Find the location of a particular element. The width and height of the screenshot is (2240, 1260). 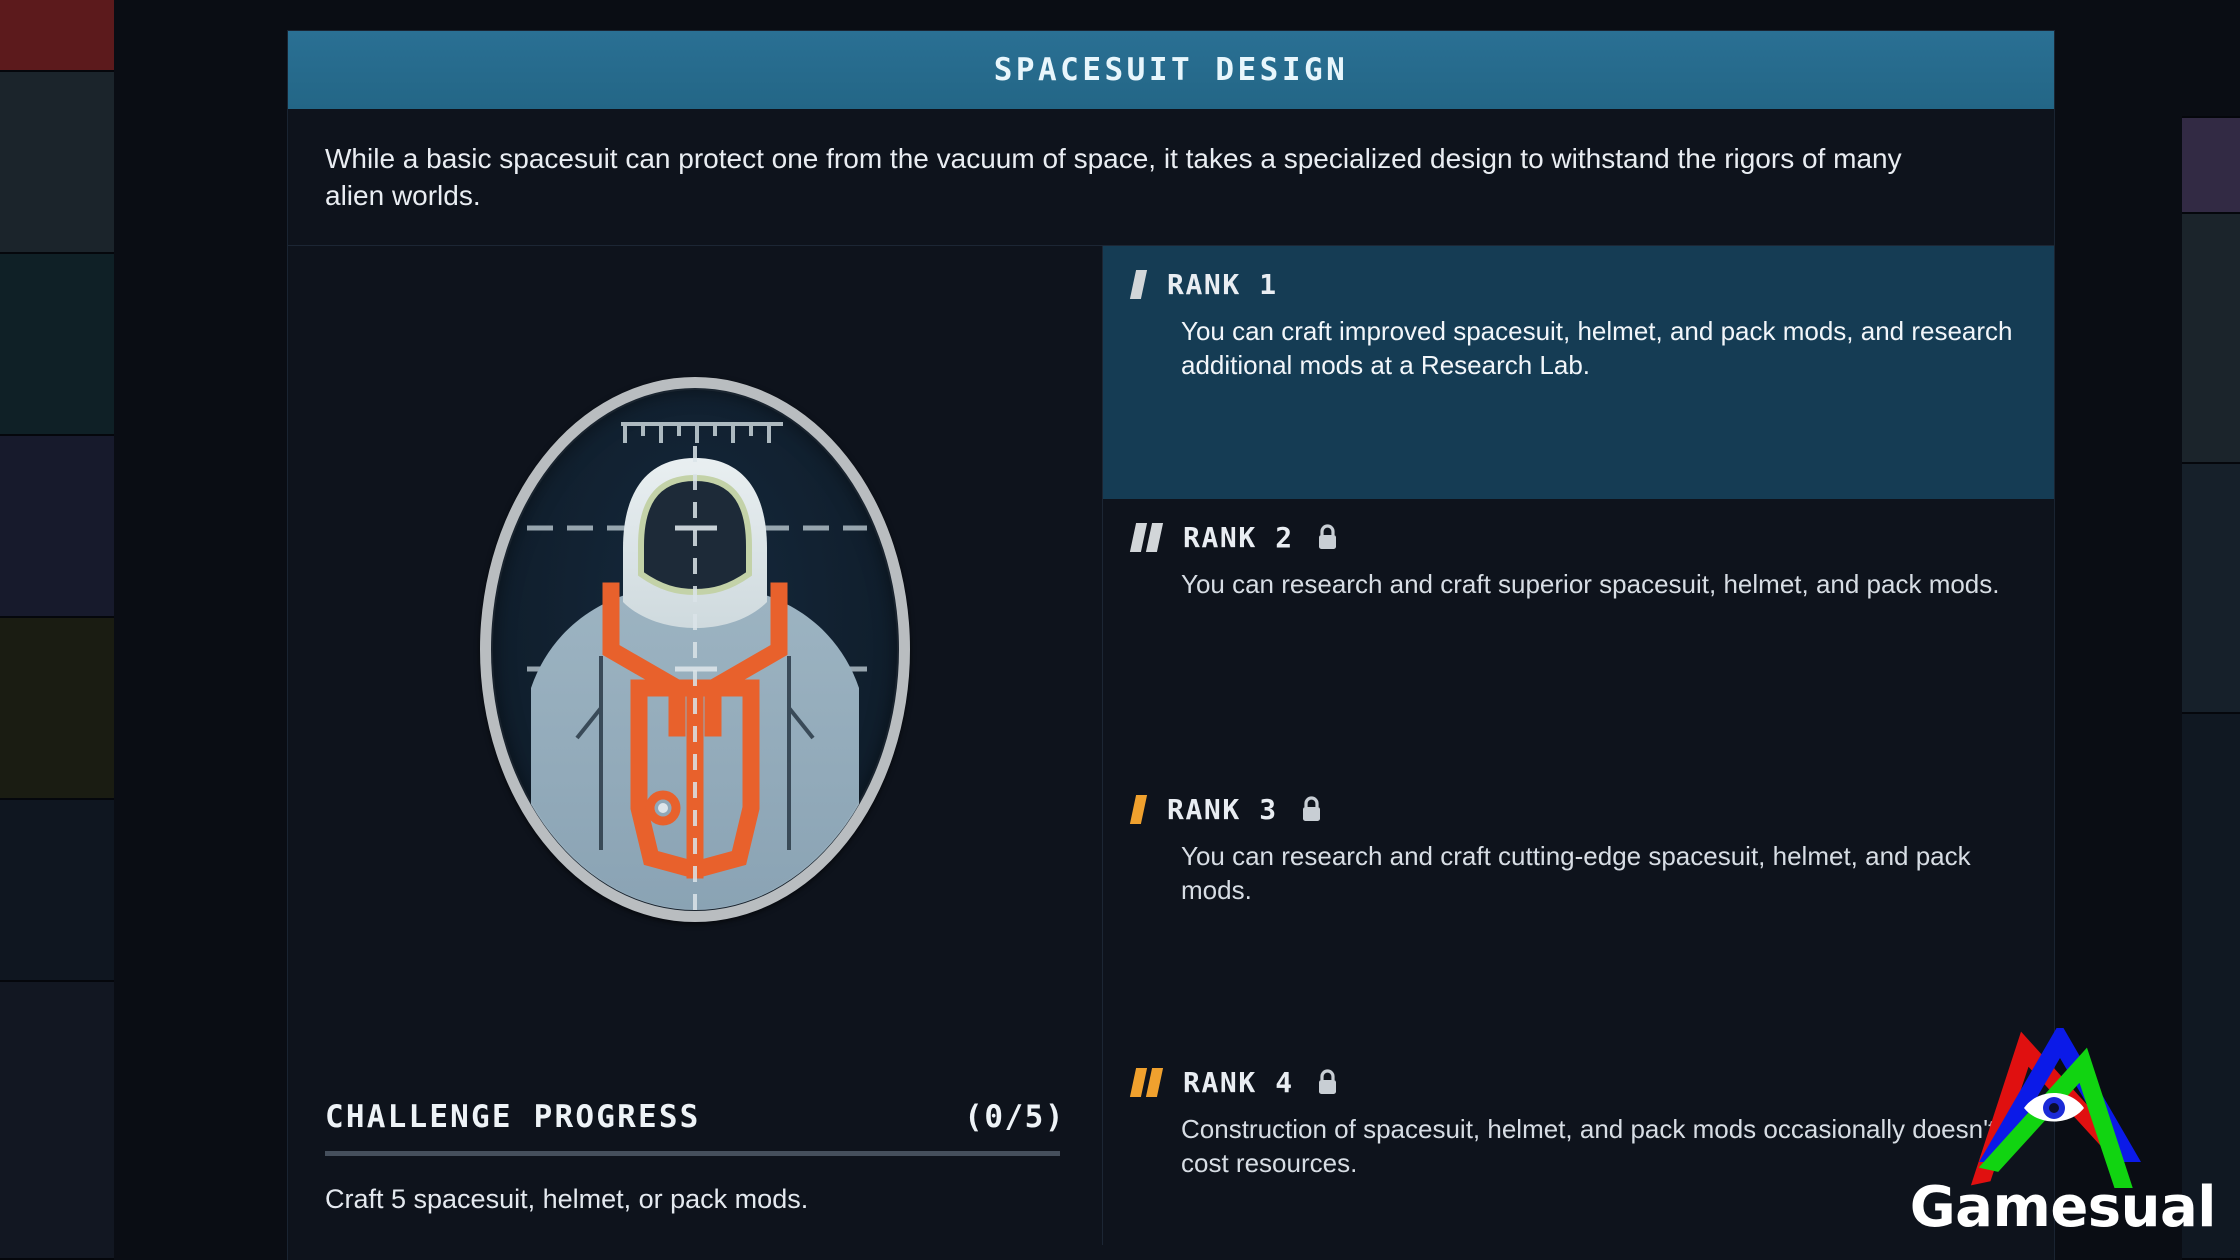

spacesuit-patch-icon is located at coordinates (695, 649).